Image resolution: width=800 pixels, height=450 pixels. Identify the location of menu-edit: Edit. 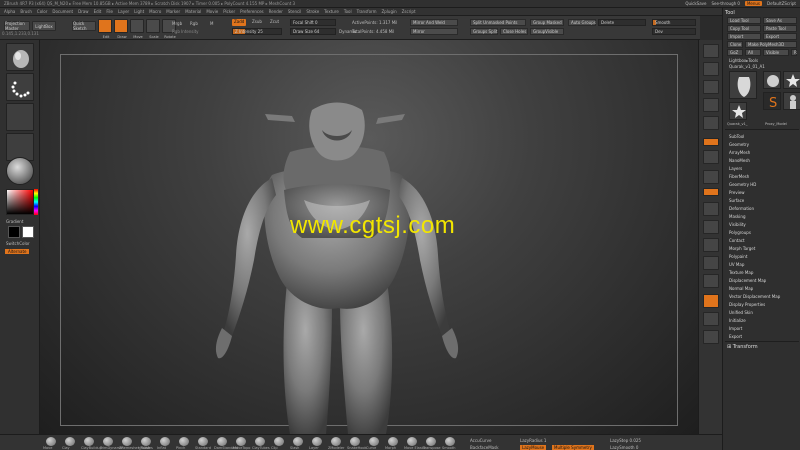
(98, 11).